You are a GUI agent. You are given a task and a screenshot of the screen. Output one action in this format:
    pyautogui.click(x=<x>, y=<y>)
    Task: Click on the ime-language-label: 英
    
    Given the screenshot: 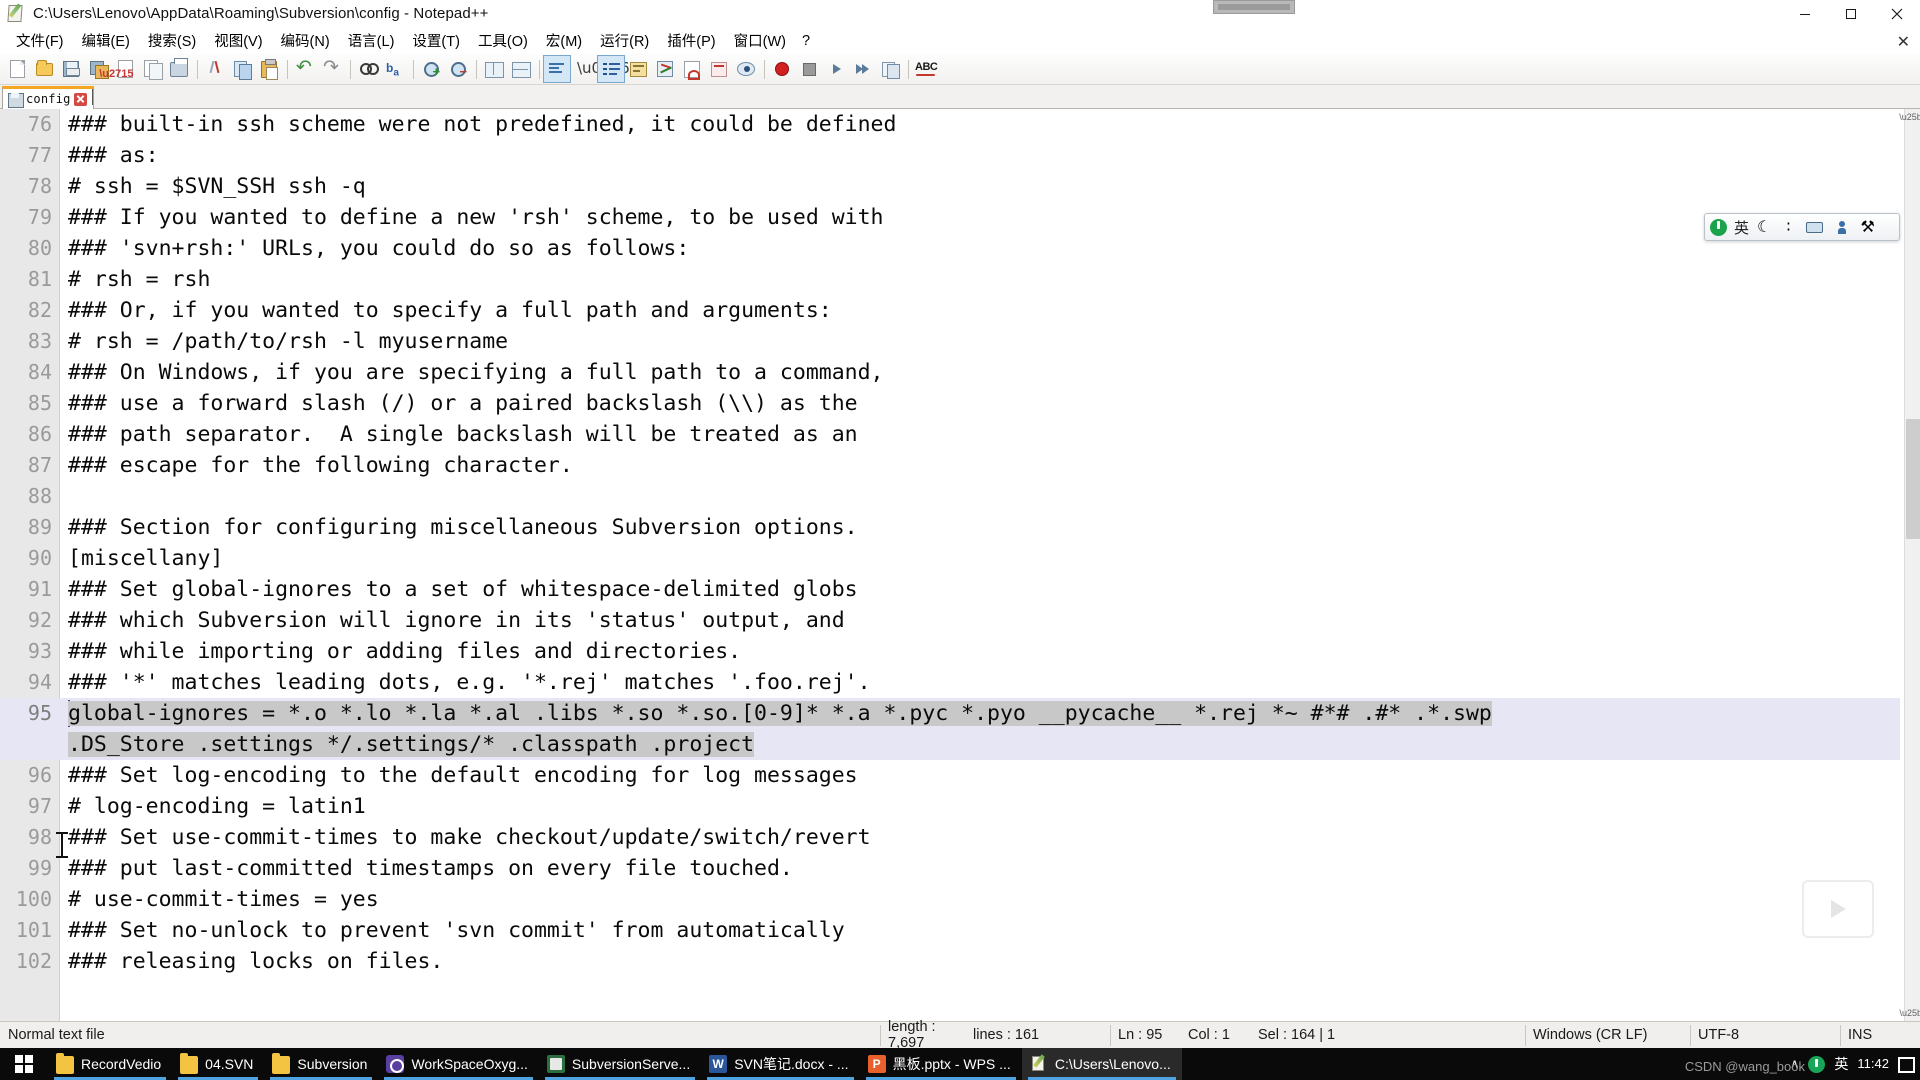 What is the action you would take?
    pyautogui.click(x=1741, y=227)
    